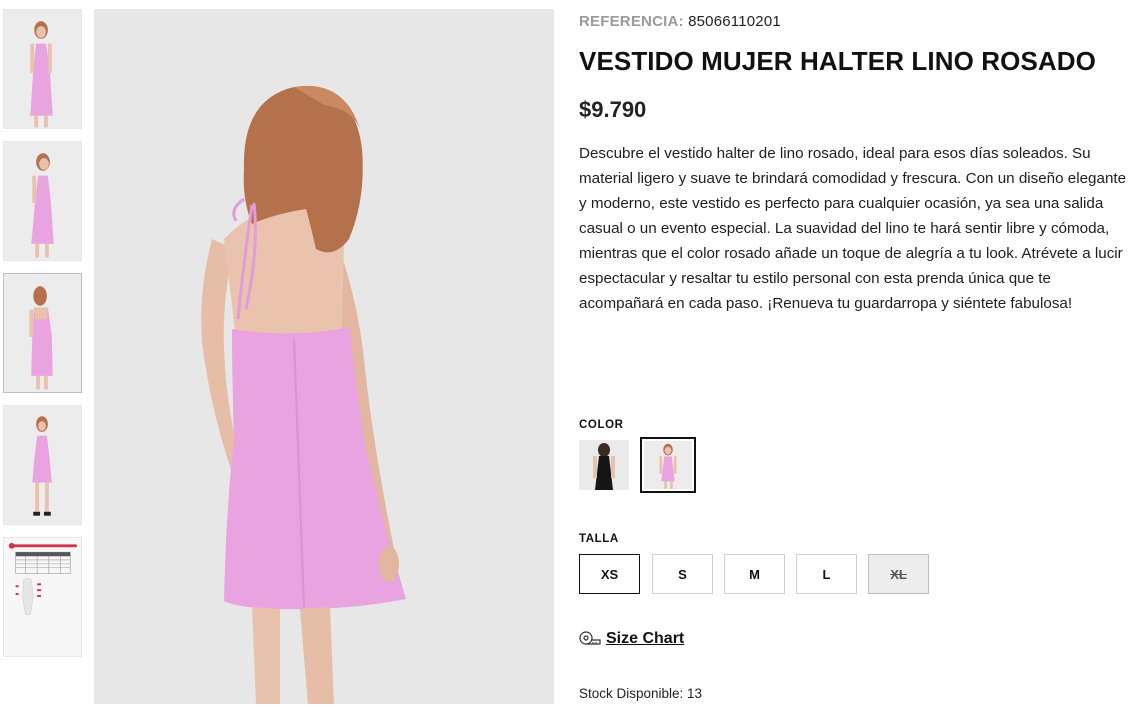  What do you see at coordinates (837, 61) in the screenshot?
I see `product-title: VESTIDO MUJER HALTER LINO ROSADO` at bounding box center [837, 61].